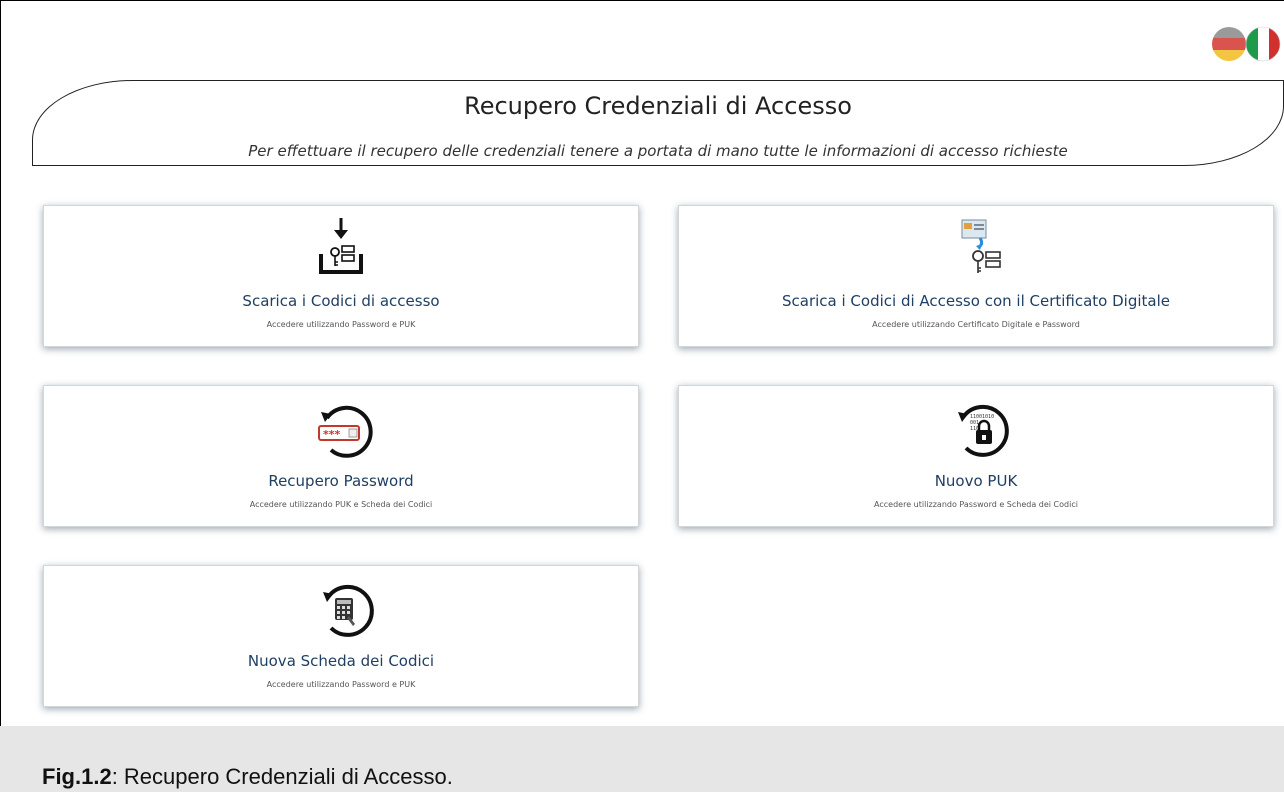 Image resolution: width=1284 pixels, height=792 pixels. What do you see at coordinates (981, 246) in the screenshot?
I see `certificate-key-icon` at bounding box center [981, 246].